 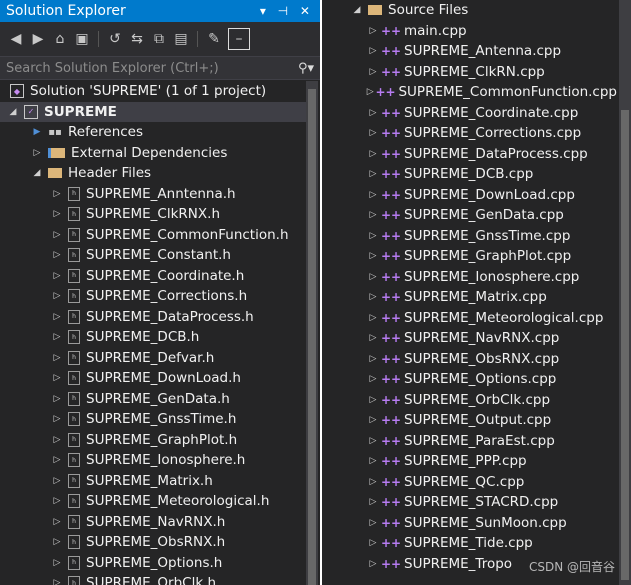 What do you see at coordinates (153, 235) in the screenshot?
I see `file-row: ▷ h SUPREME_CommonFunction.h` at bounding box center [153, 235].